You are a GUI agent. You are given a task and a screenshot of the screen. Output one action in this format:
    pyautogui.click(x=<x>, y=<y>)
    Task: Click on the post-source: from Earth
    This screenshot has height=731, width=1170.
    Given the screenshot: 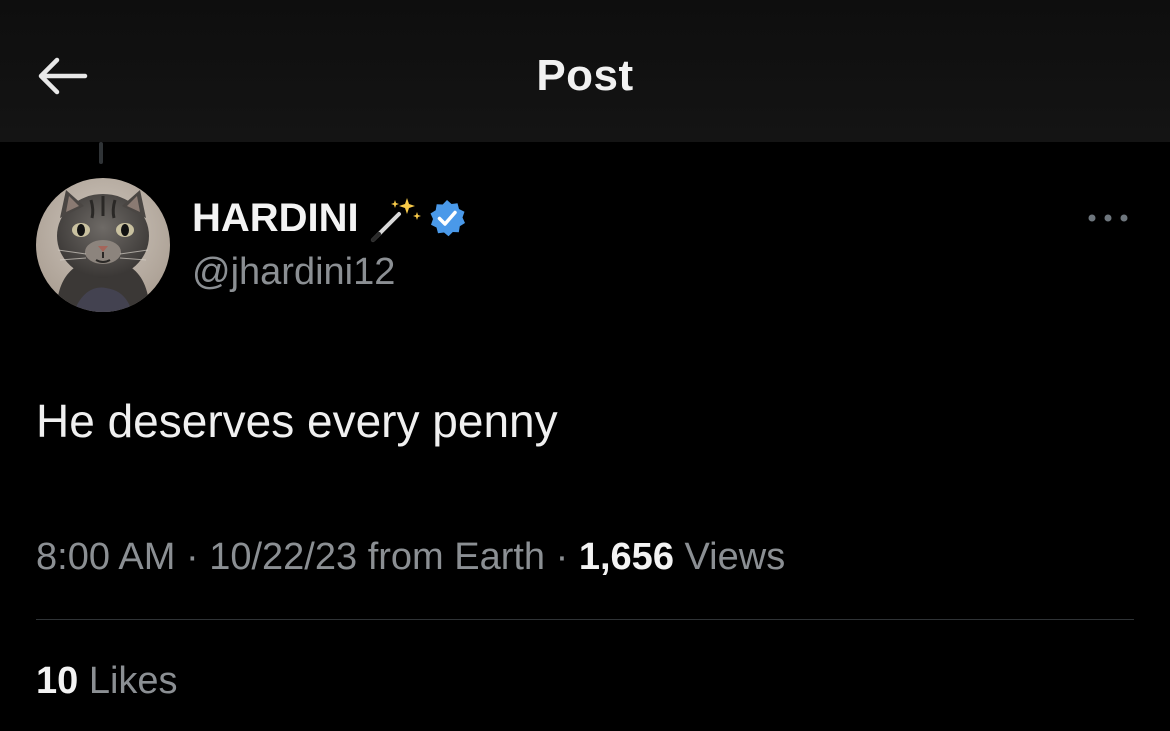 What is the action you would take?
    pyautogui.click(x=456, y=557)
    